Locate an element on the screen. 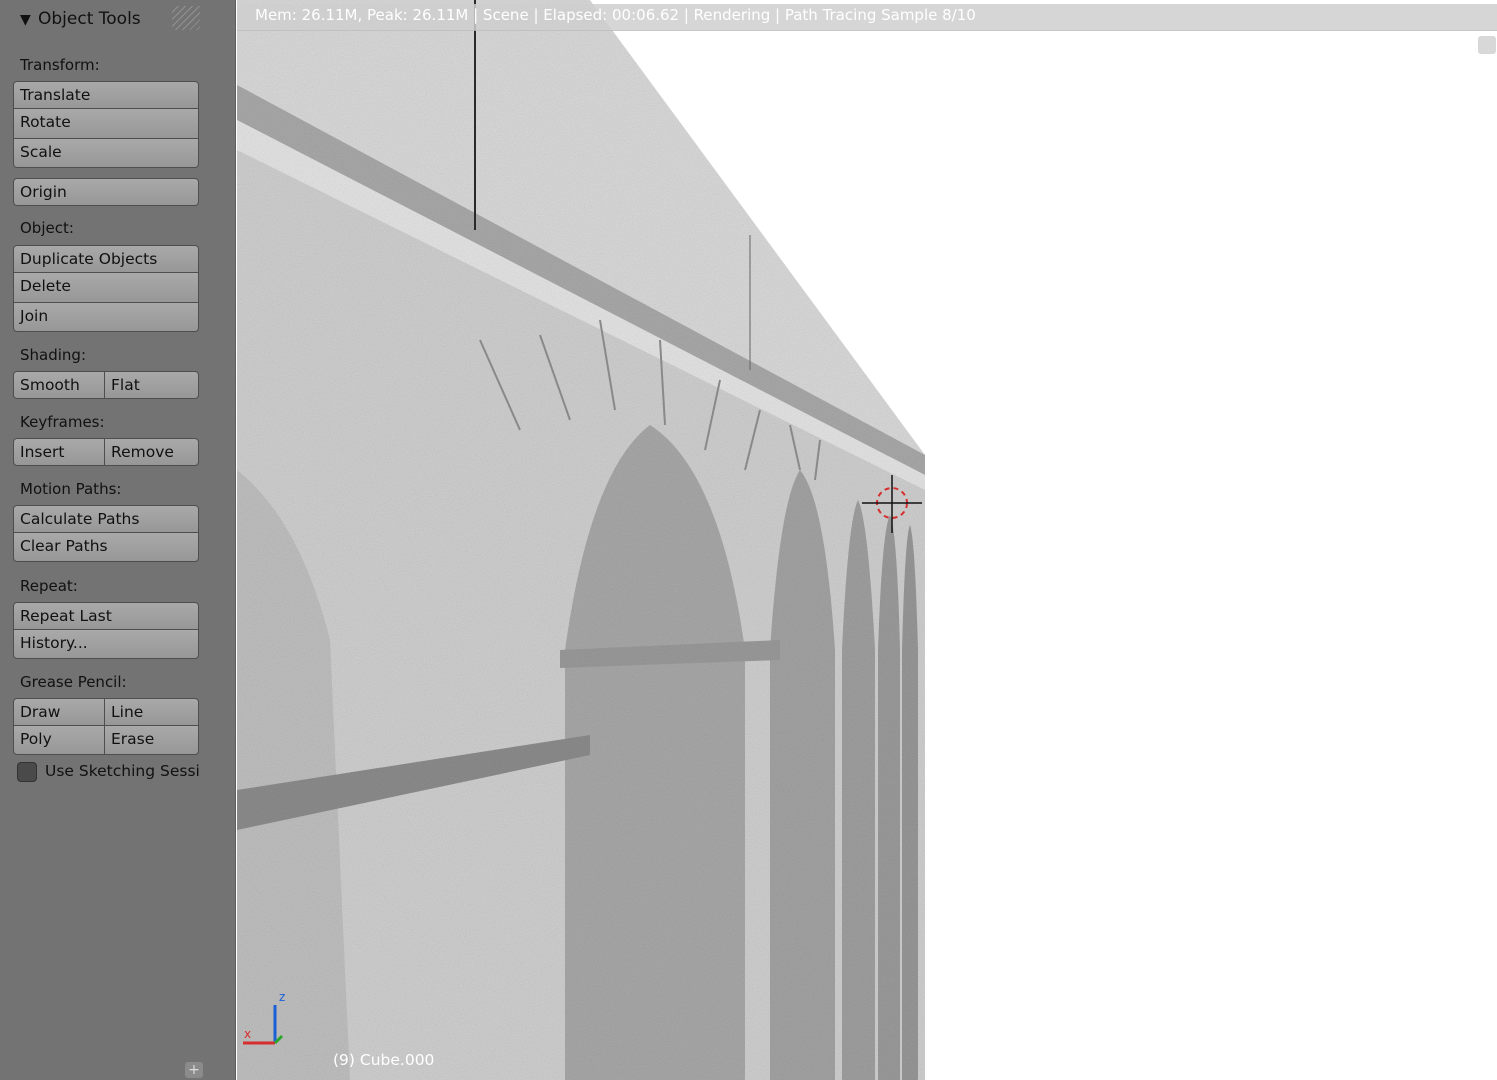 The width and height of the screenshot is (1497, 1080). section-label-keyframes: Keyframes: is located at coordinates (62, 422).